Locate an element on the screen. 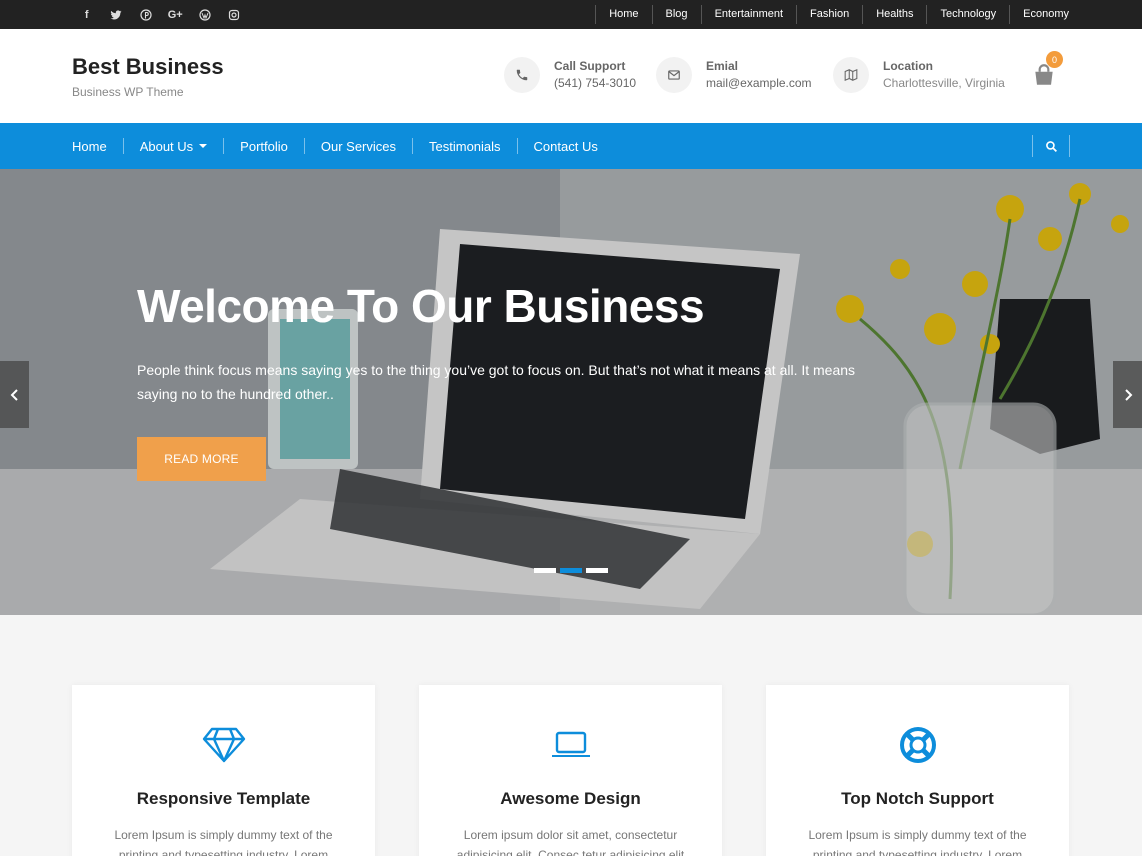 The image size is (1142, 856). nav-item-home: Home is located at coordinates (89, 146).